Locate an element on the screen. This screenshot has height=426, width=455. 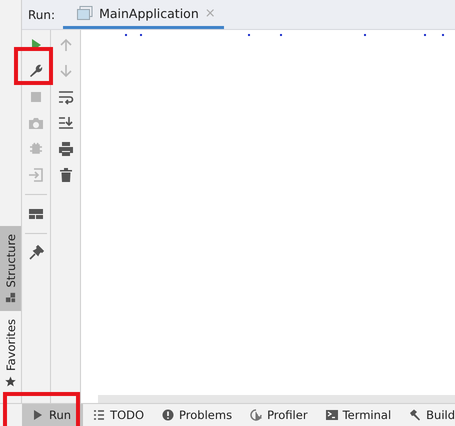
highlight-frame is located at coordinates (33, 66).